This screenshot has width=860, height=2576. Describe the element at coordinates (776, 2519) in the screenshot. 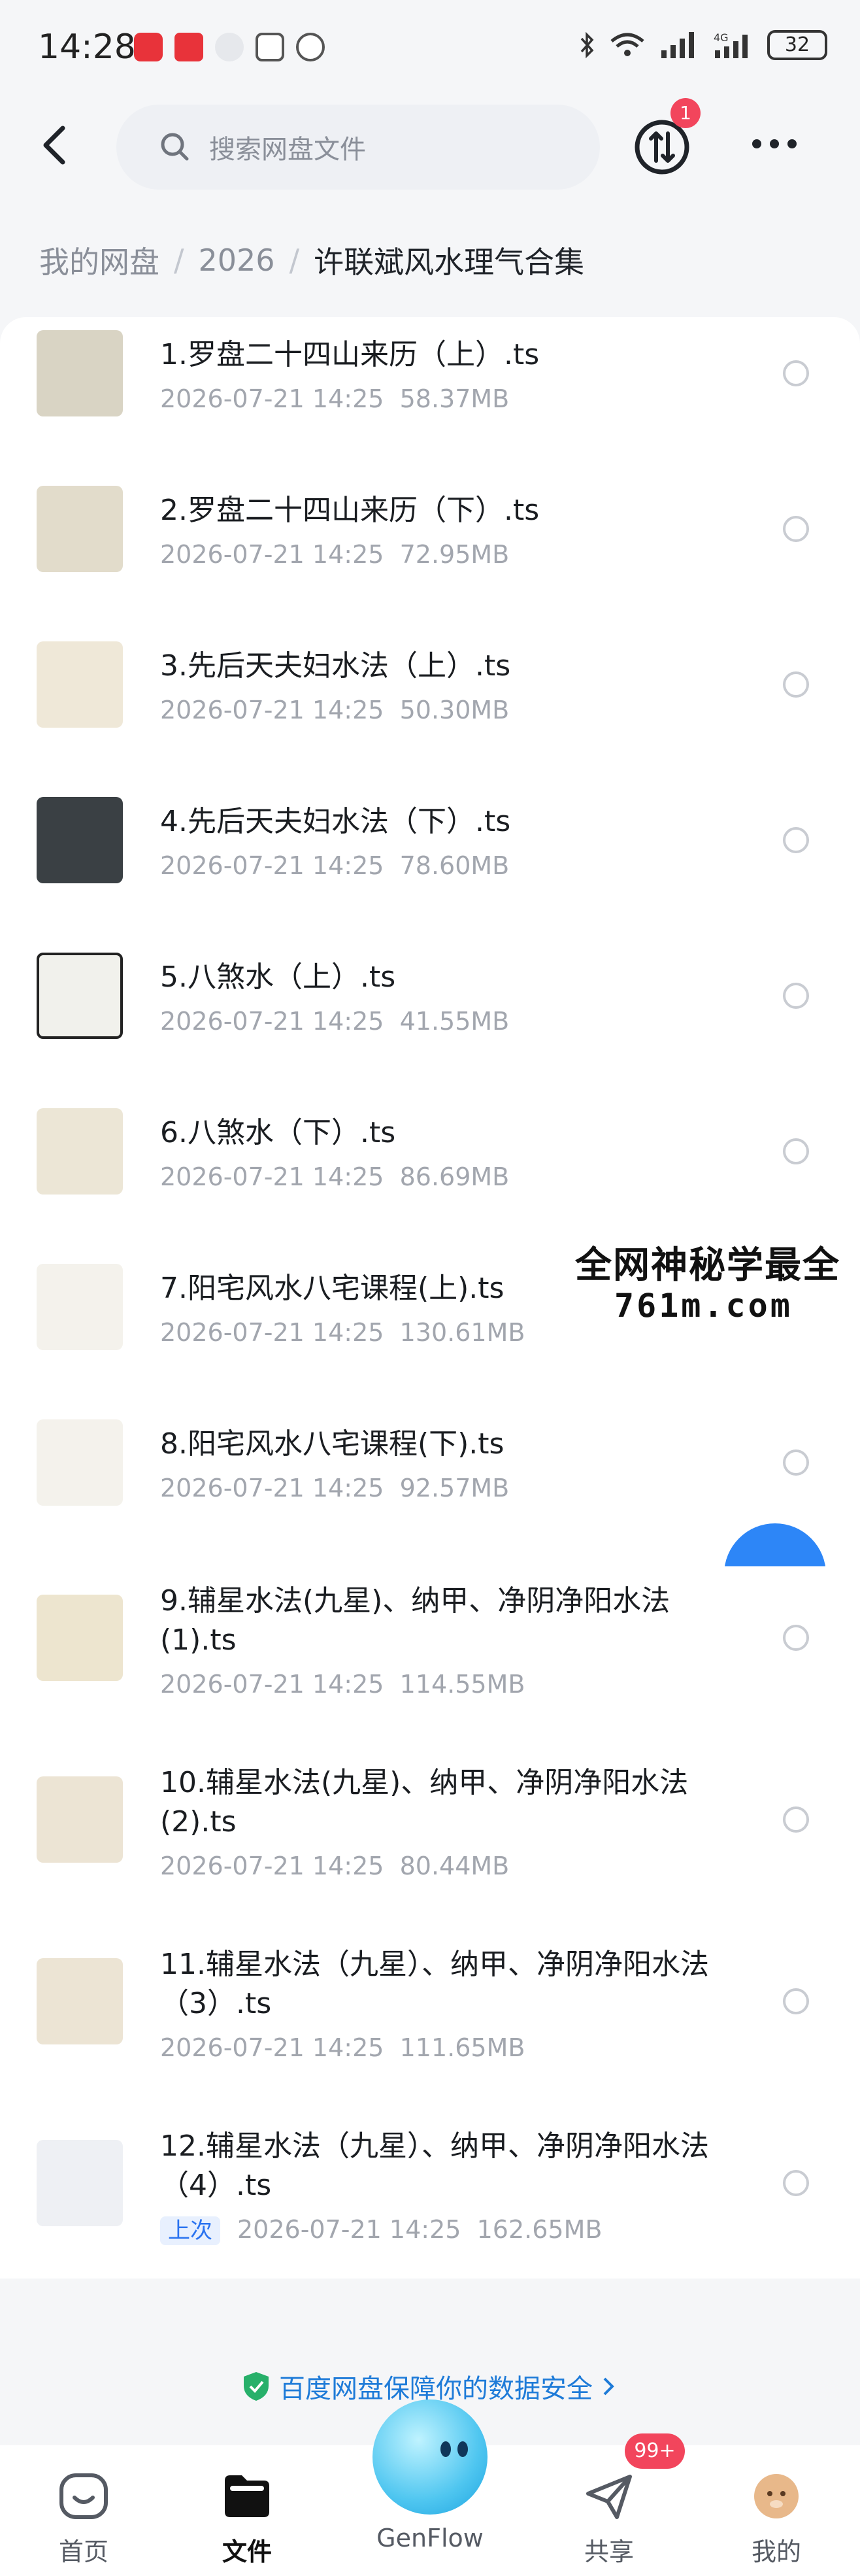

I see `tab-mine: 我的` at that location.